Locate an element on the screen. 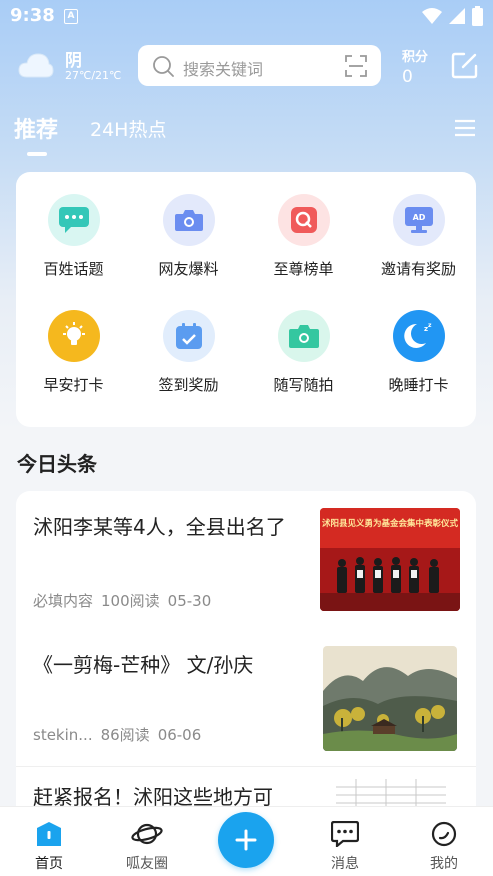 Image resolution: width=493 pixels, height=876 pixels. chat-icon is located at coordinates (73, 220).